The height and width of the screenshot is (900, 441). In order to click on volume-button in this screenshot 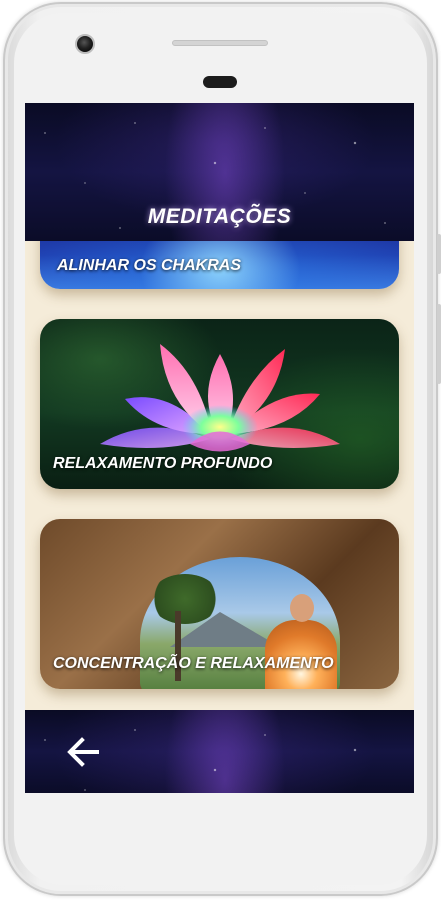, I will do `click(439, 254)`.